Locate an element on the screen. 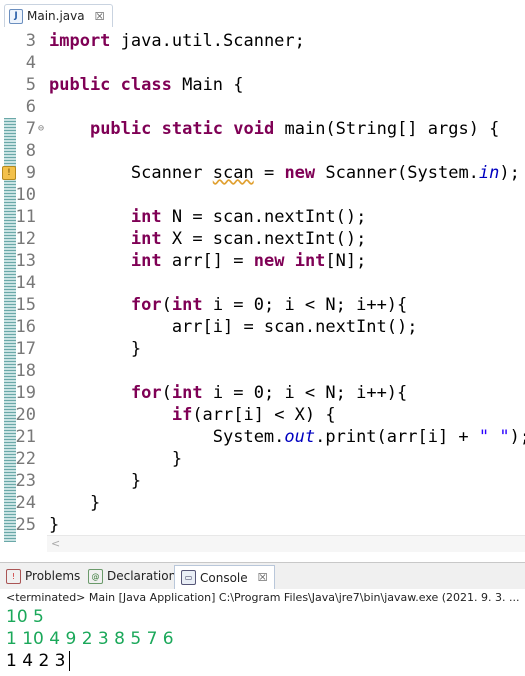  code-text: int X = scan.nextInt(); is located at coordinates (248, 239).